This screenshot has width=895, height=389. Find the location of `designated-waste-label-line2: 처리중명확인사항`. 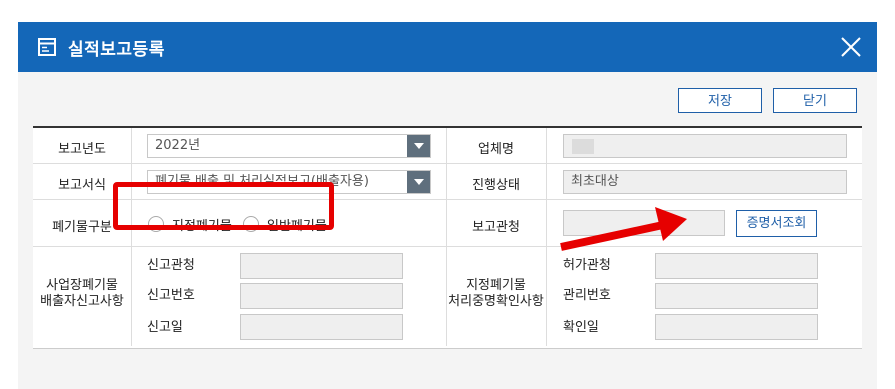

designated-waste-label-line2: 처리중명확인사항 is located at coordinates (496, 301).